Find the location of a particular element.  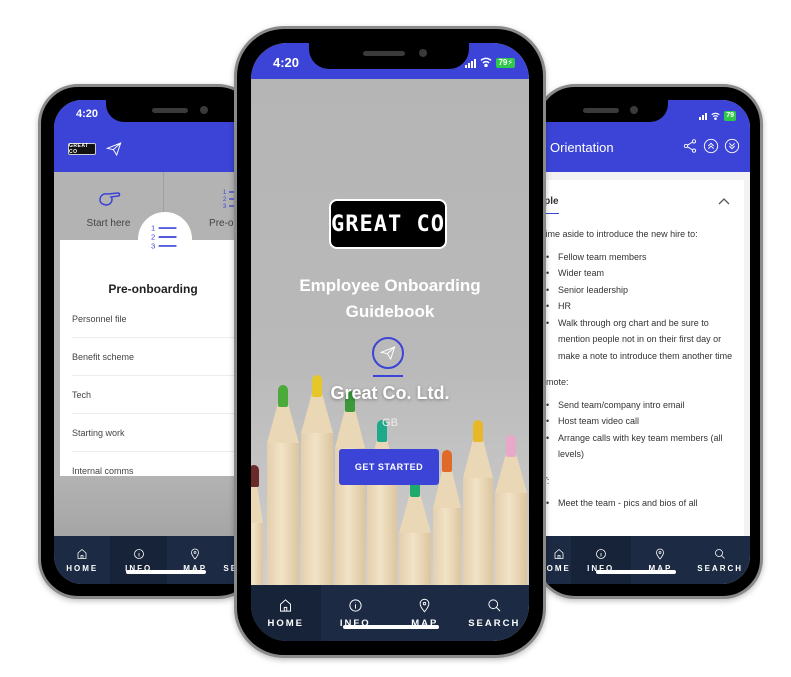

remote-label: remote: is located at coordinates (553, 382).